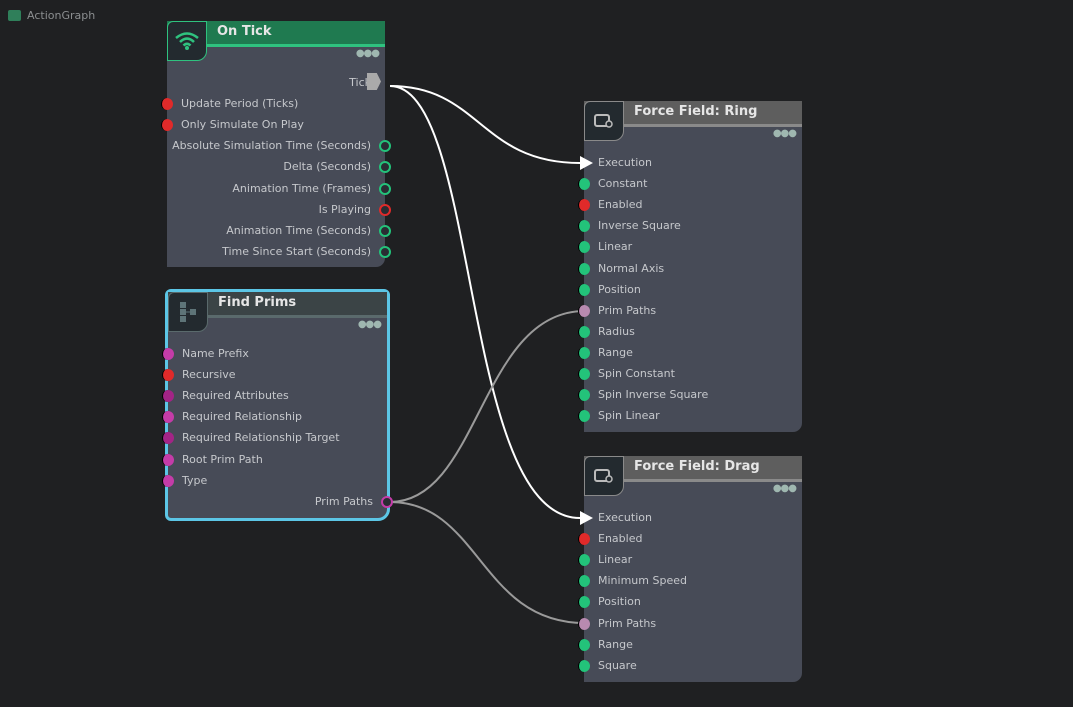 This screenshot has height=707, width=1073. I want to click on port-delta-seconds-: Delta (Seconds), so click(337, 167).